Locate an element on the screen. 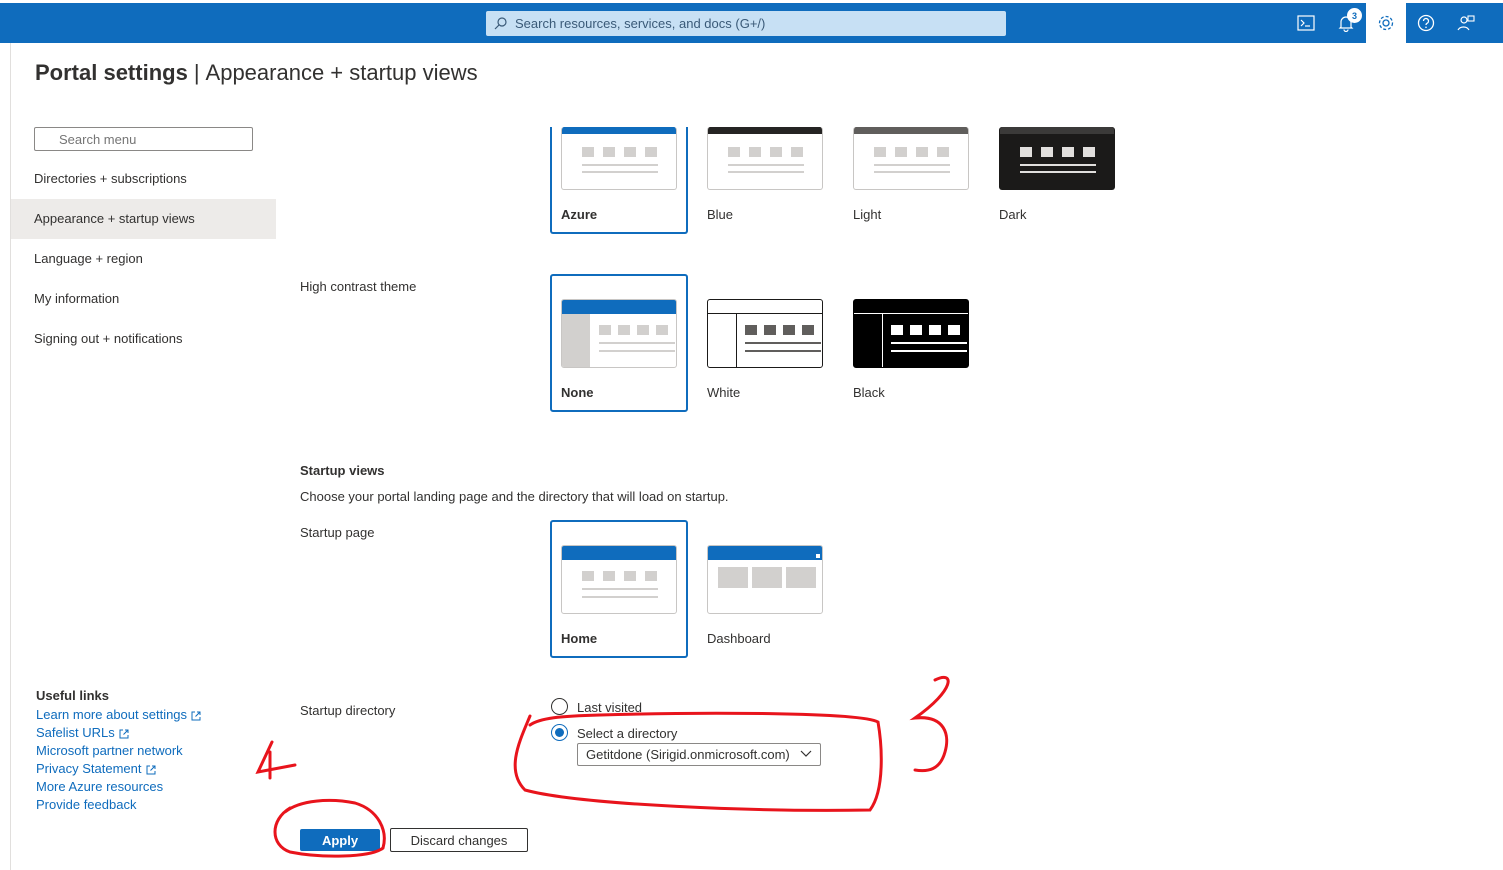  cloud-shell-button is located at coordinates (1306, 23).